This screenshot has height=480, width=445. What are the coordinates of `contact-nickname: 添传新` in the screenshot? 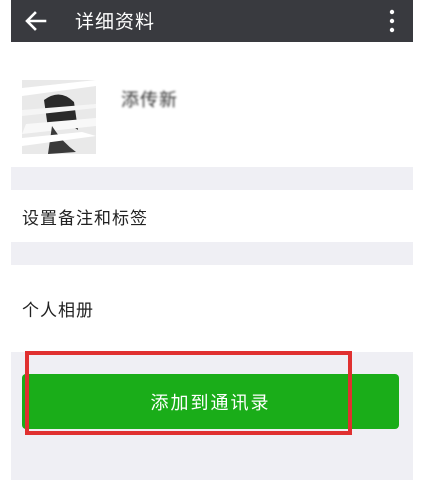 It's located at (149, 100).